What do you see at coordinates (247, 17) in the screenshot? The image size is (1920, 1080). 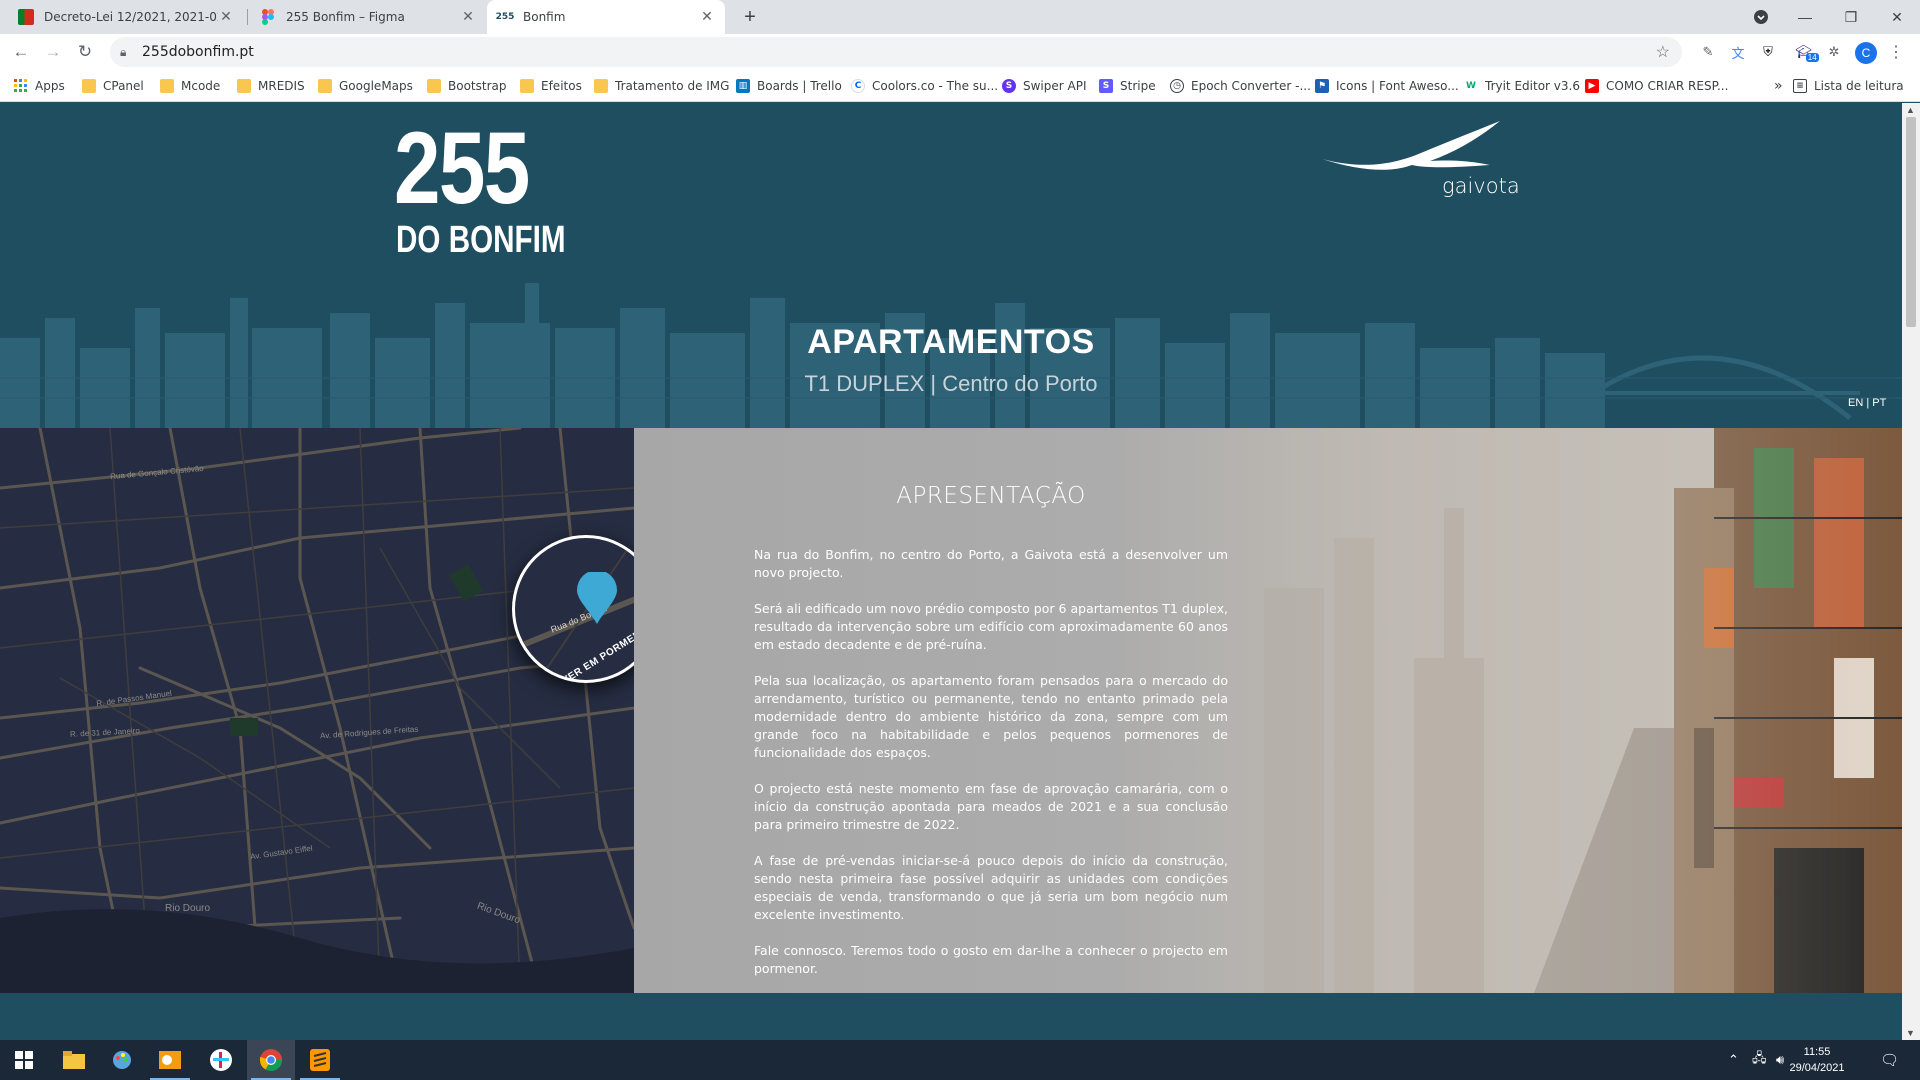 I see `tab-separator` at bounding box center [247, 17].